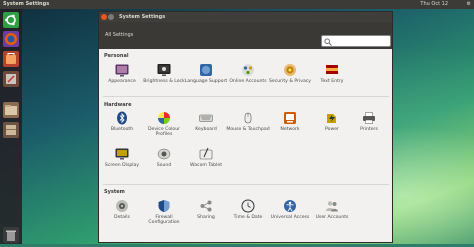 This screenshot has height=247, width=474. Describe the element at coordinates (237, 4) in the screenshot. I see `top-panel: System Settings Thu Oct 12 ⚙` at that location.